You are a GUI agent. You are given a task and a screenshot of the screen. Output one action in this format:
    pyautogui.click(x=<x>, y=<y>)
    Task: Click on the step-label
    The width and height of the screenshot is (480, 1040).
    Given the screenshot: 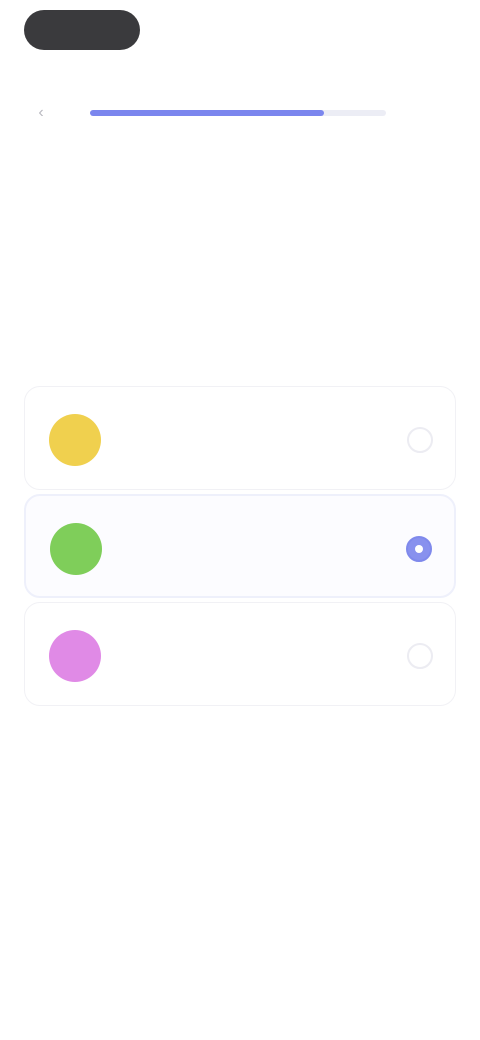 What is the action you would take?
    pyautogui.click(x=396, y=113)
    